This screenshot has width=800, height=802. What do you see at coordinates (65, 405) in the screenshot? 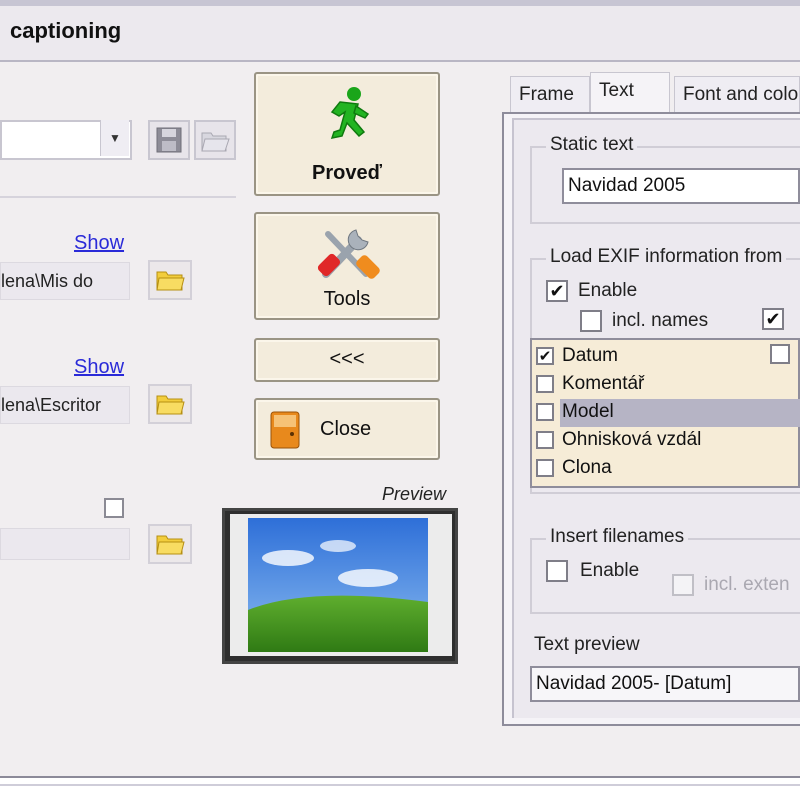
I see `target-path-field: elena\Escritor` at bounding box center [65, 405].